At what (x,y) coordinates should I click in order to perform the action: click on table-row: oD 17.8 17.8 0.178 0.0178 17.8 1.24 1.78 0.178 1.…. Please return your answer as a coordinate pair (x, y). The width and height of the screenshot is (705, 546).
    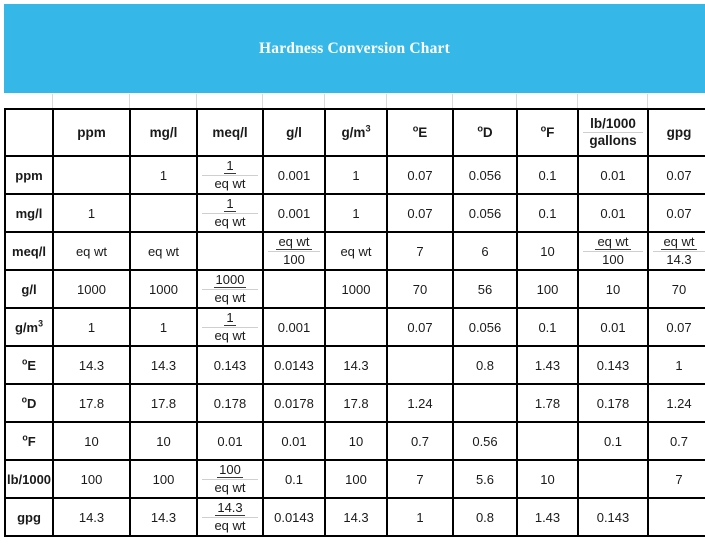
    Looking at the image, I should click on (354, 403).